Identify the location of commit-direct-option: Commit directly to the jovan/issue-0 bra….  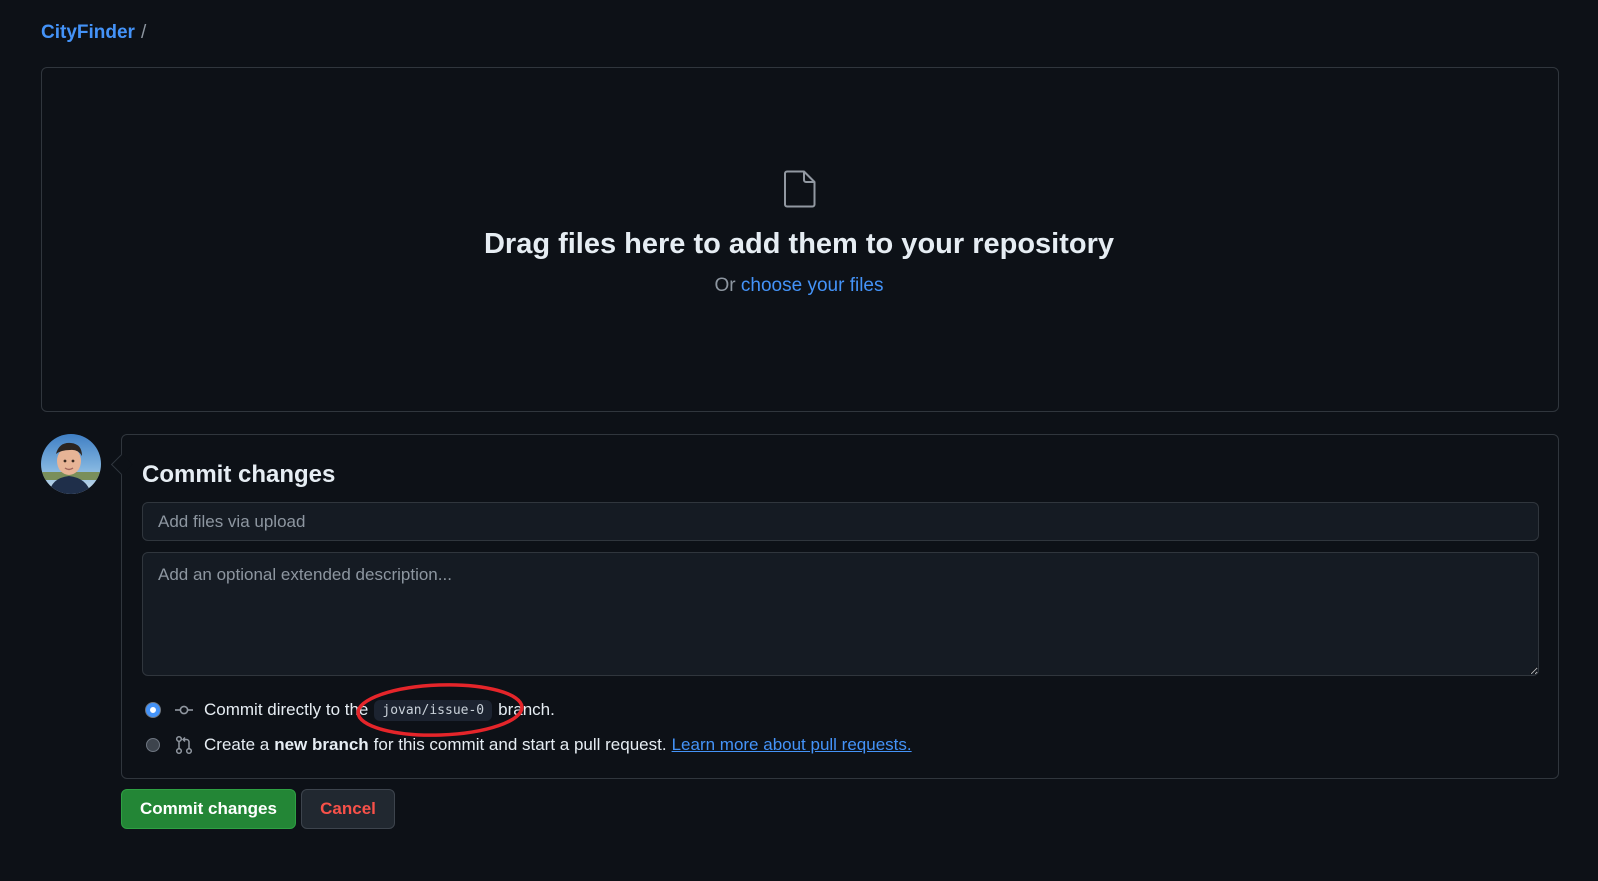
(350, 710).